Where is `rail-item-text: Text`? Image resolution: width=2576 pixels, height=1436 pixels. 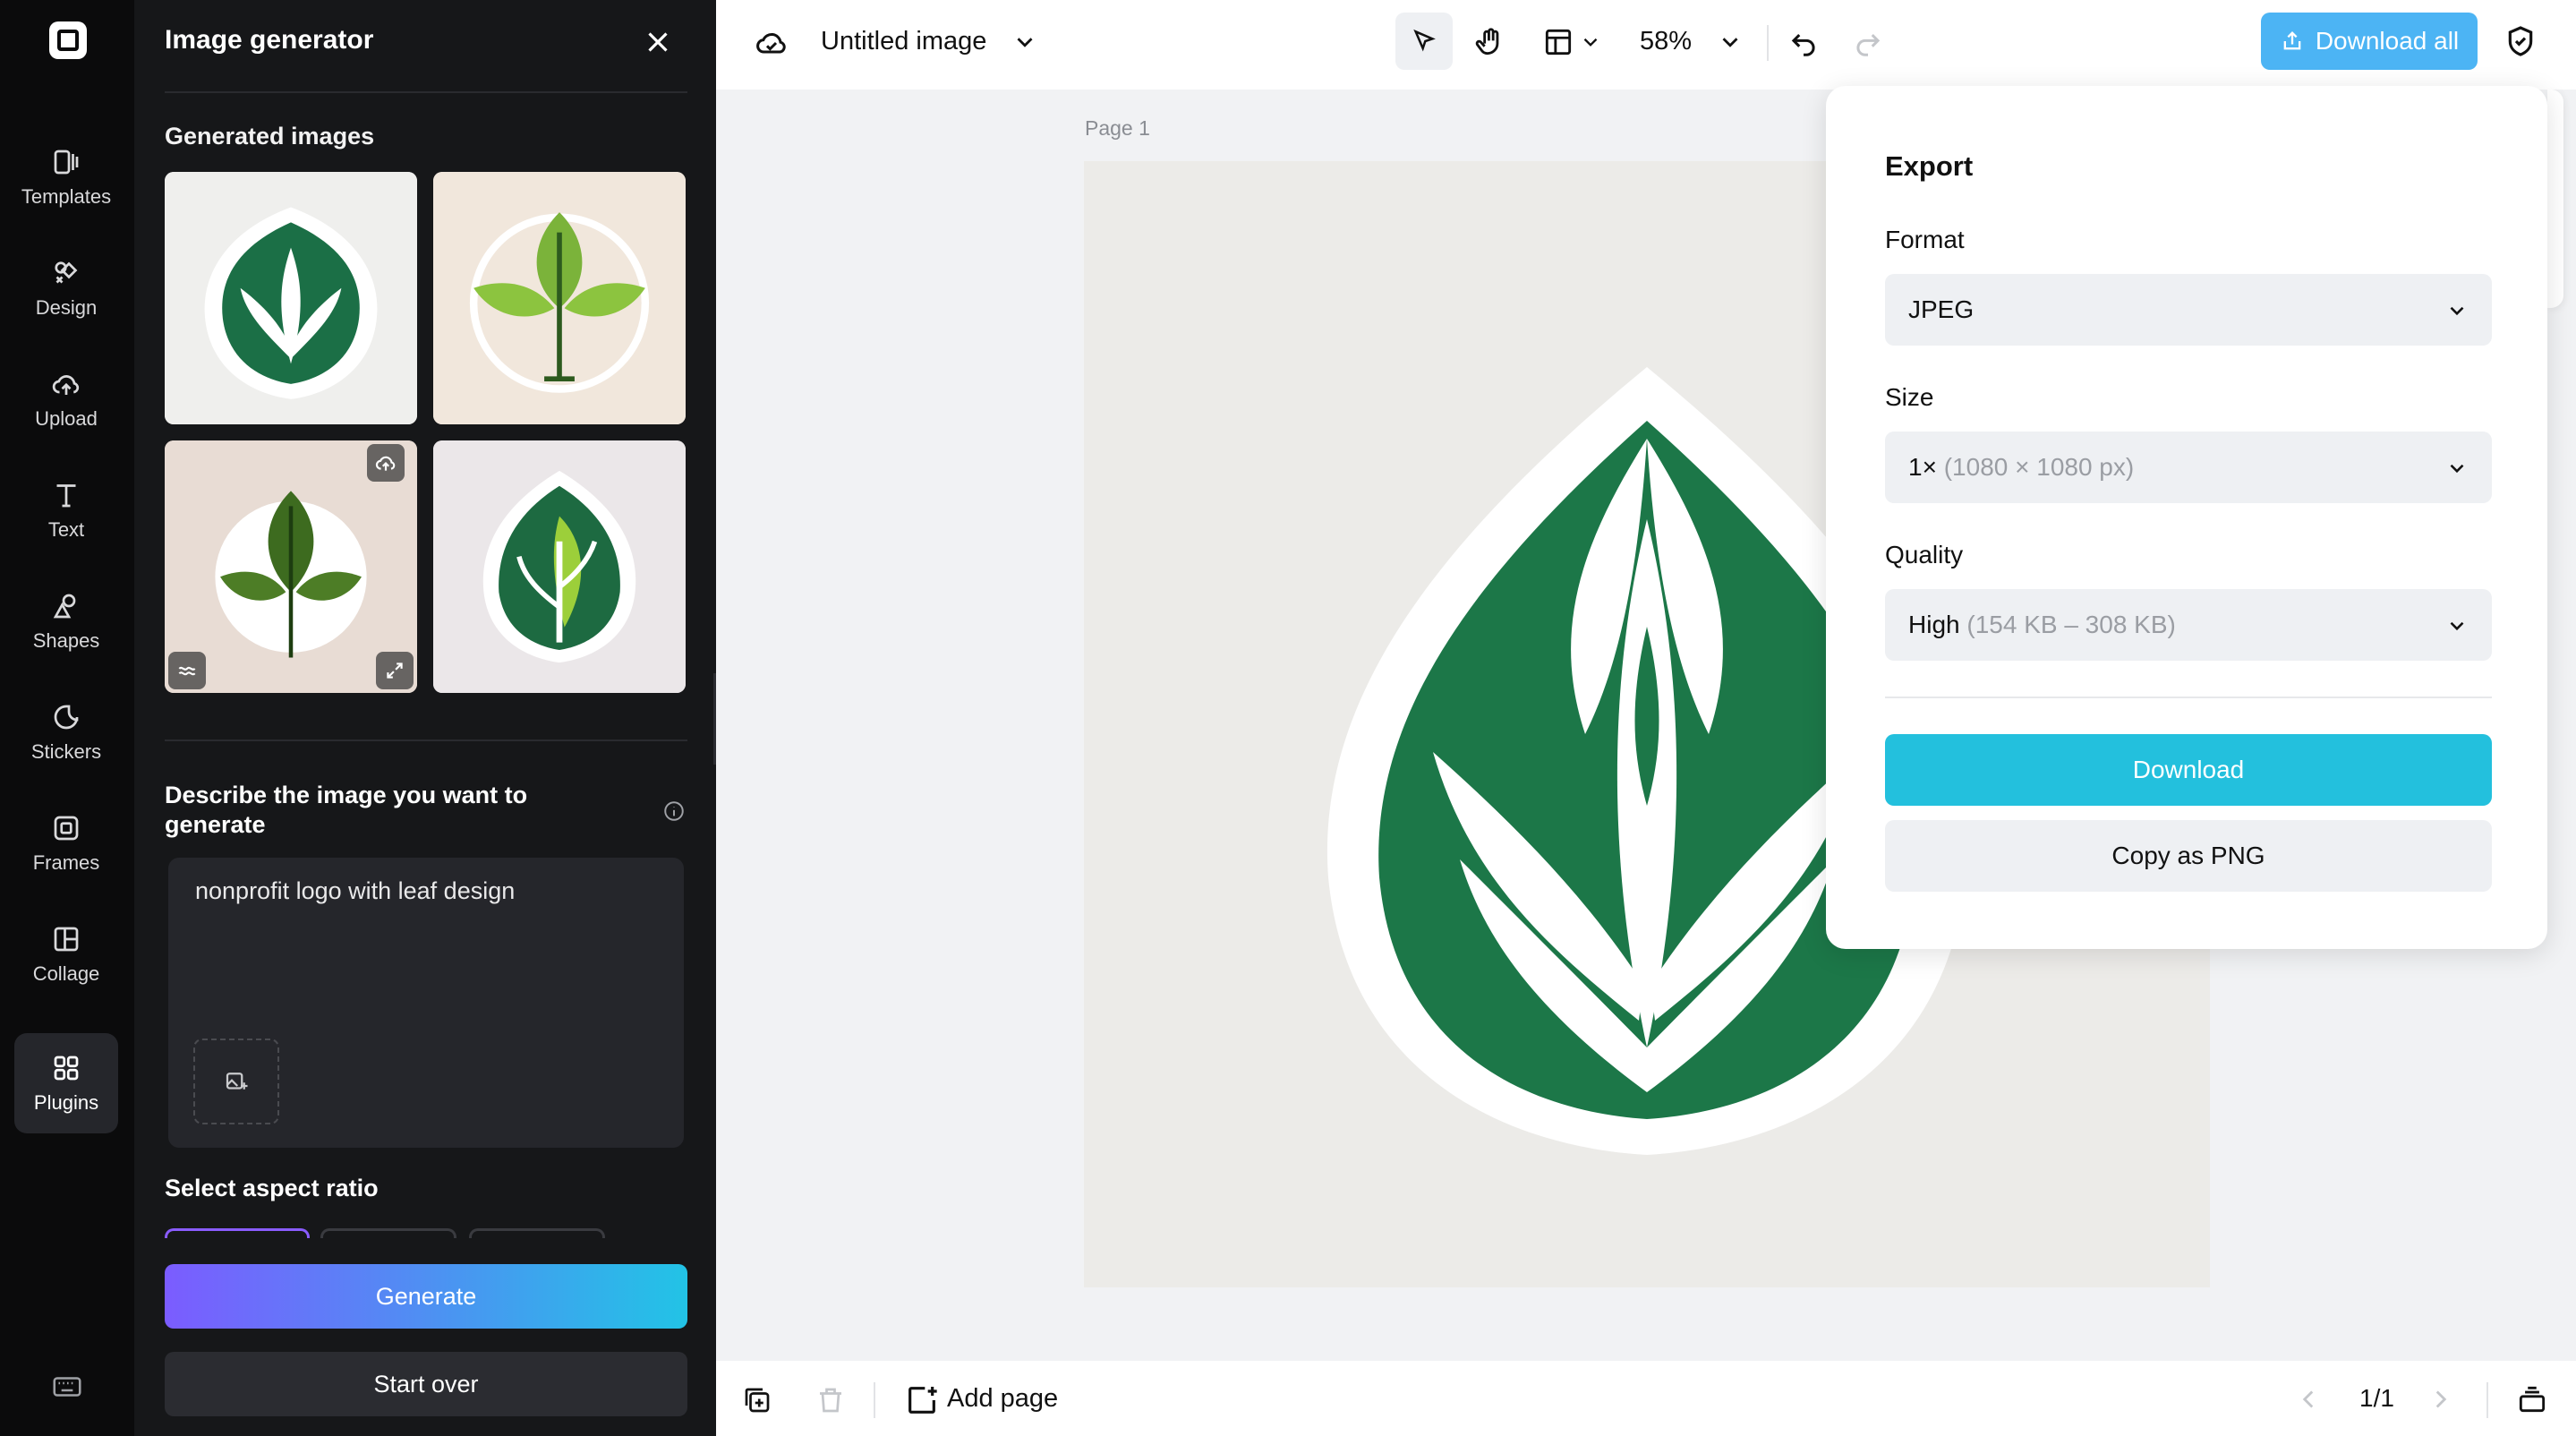
rail-item-text: Text is located at coordinates (66, 510).